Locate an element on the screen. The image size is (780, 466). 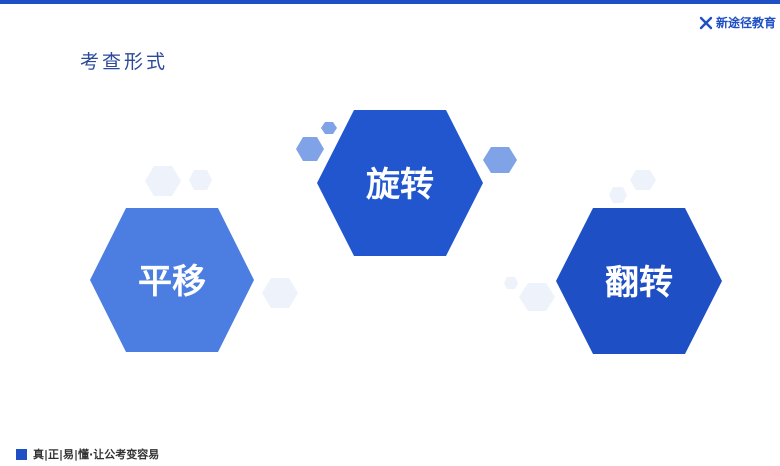
footer-slogan: 真|正|易|懂·让公考变容易 is located at coordinates (87, 454).